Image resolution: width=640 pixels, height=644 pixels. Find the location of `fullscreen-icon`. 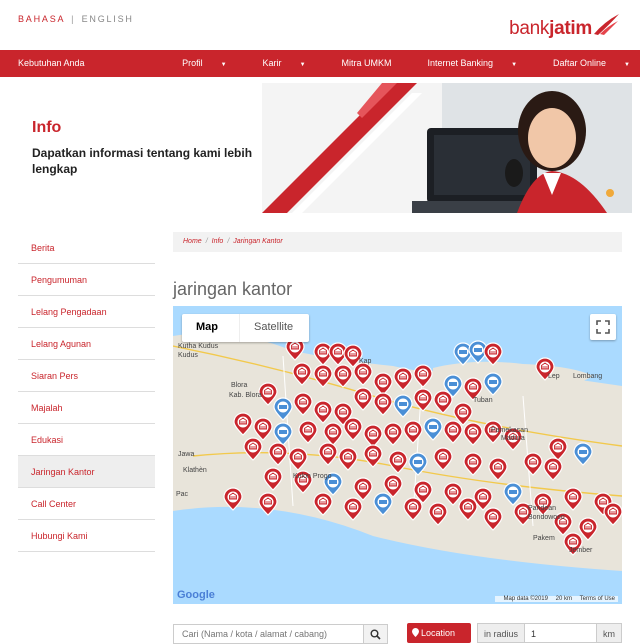

fullscreen-icon is located at coordinates (603, 327).